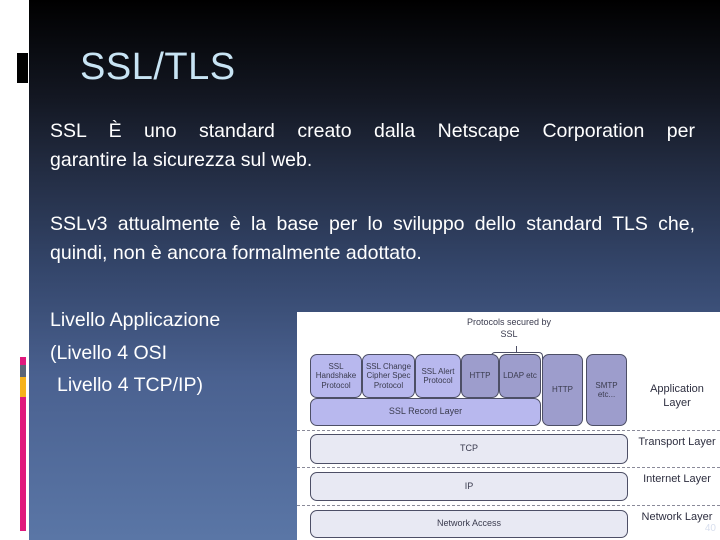 The image size is (720, 540). I want to click on box-http-secured: HTTP, so click(480, 376).